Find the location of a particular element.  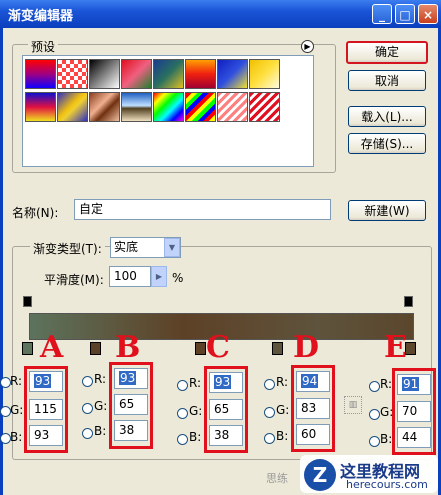

link-icon: ▥ is located at coordinates (353, 405).